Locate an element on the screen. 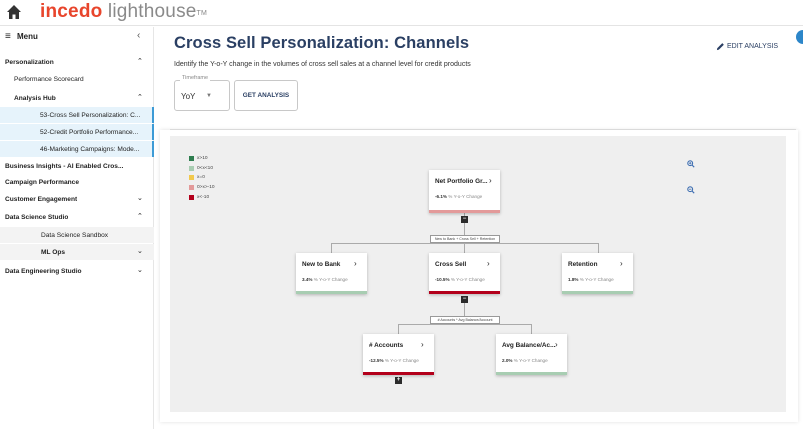 This screenshot has height=429, width=803. sidebar-item-performance-scorecard: Performance Scorecard is located at coordinates (77, 79).